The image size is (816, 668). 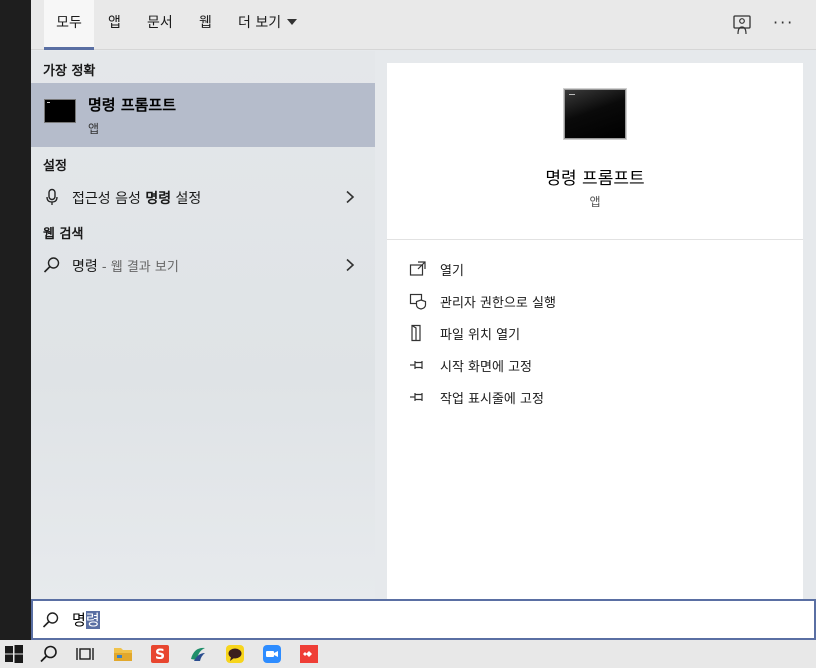 What do you see at coordinates (418, 301) in the screenshot?
I see `shield-icon` at bounding box center [418, 301].